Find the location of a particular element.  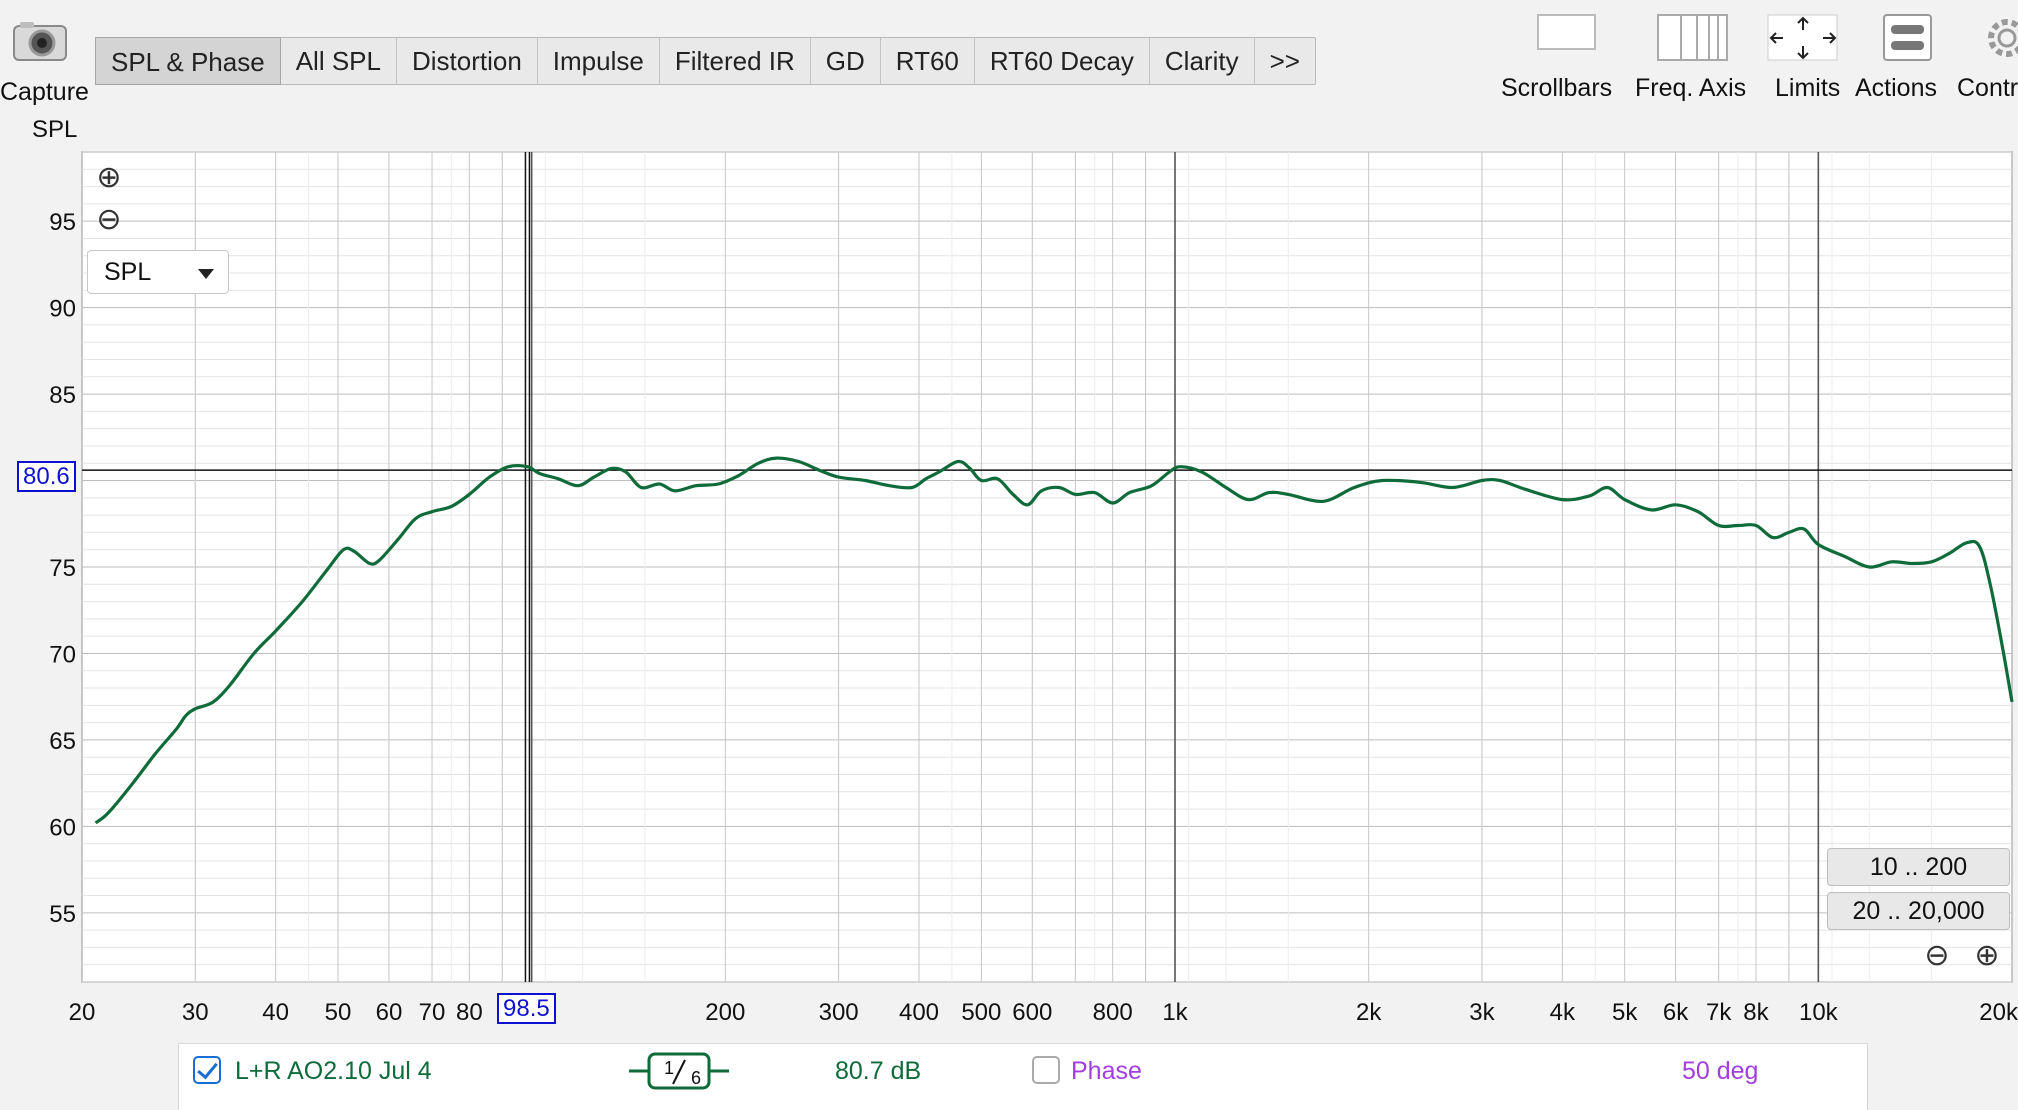

phase-value: 50 deg is located at coordinates (1720, 1071).